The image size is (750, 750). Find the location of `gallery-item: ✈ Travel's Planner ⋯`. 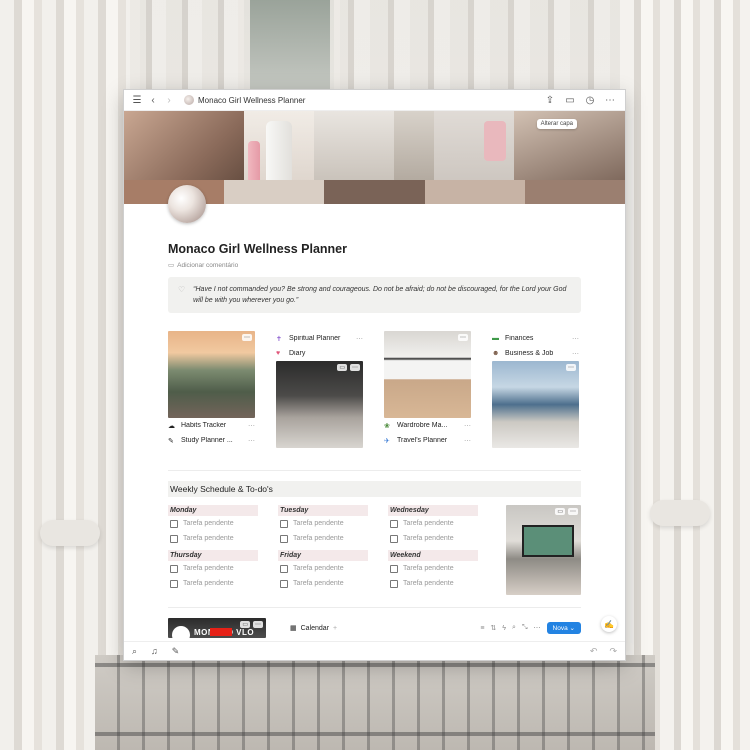

gallery-item: ✈ Travel's Planner ⋯ is located at coordinates (427, 440).